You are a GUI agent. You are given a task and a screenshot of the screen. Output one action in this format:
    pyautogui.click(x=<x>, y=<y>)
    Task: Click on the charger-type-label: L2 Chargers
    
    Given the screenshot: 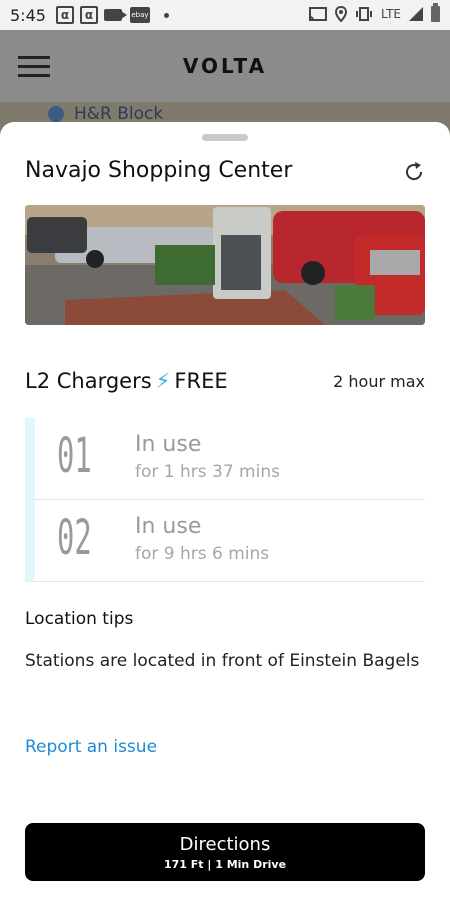 What is the action you would take?
    pyautogui.click(x=88, y=381)
    